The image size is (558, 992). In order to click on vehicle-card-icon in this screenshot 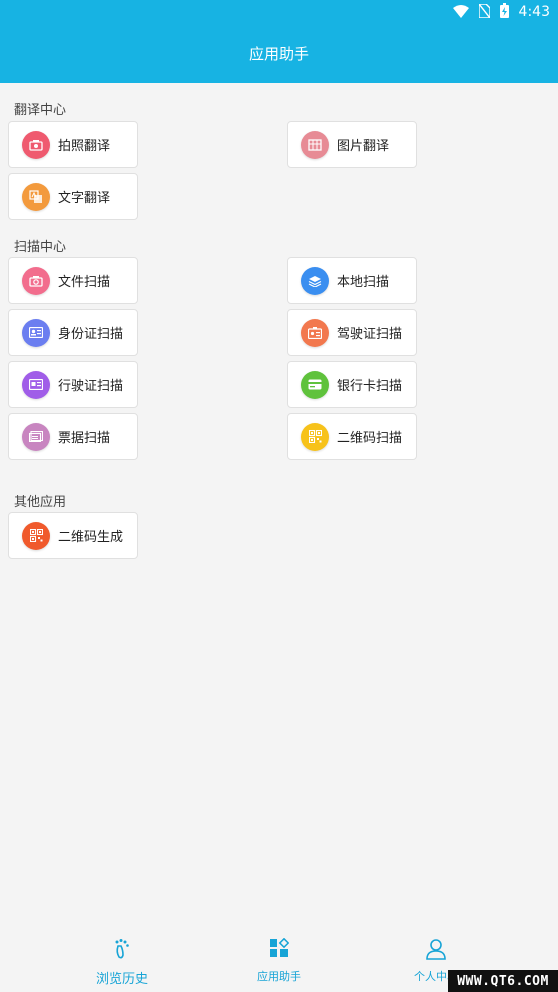, I will do `click(36, 384)`.